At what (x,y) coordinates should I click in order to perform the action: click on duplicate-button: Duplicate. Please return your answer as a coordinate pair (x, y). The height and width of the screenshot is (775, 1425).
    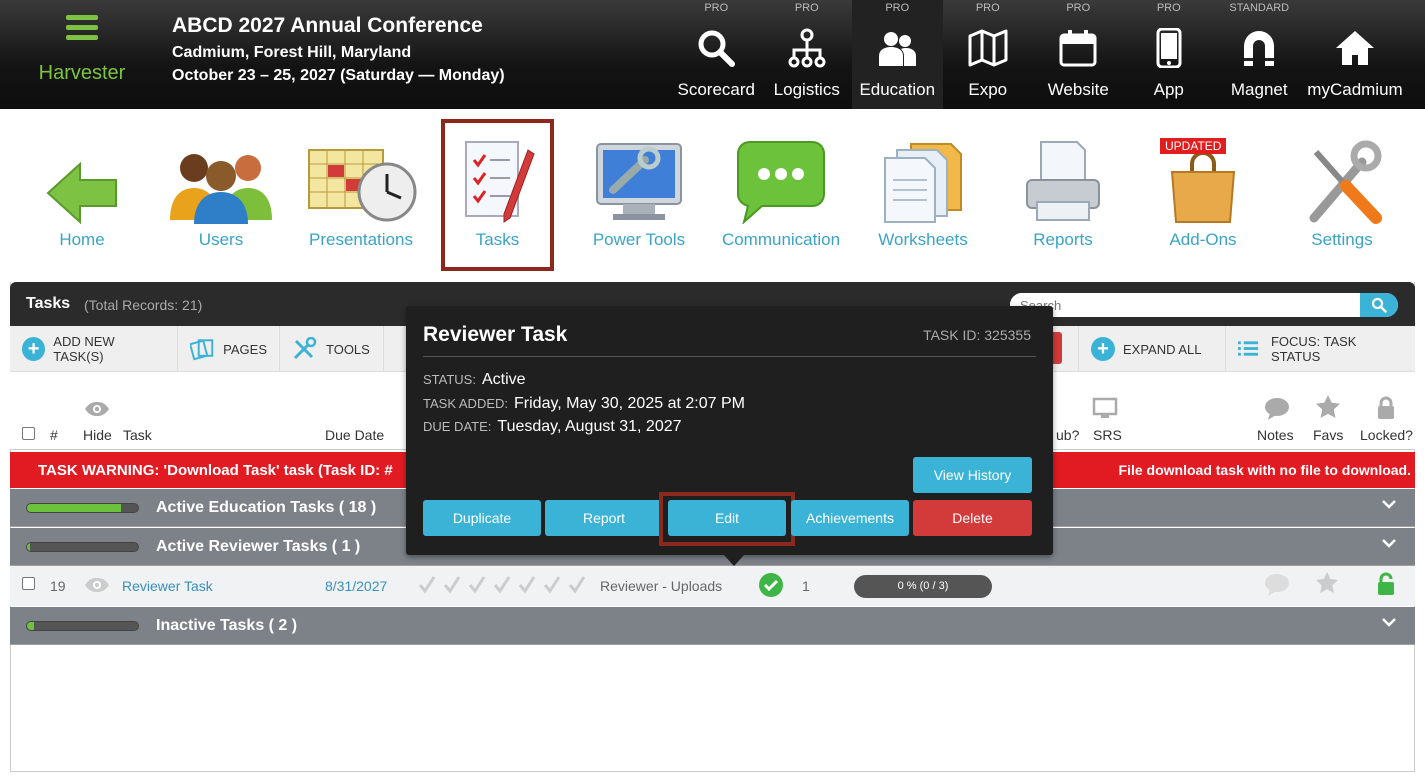
    Looking at the image, I should click on (482, 518).